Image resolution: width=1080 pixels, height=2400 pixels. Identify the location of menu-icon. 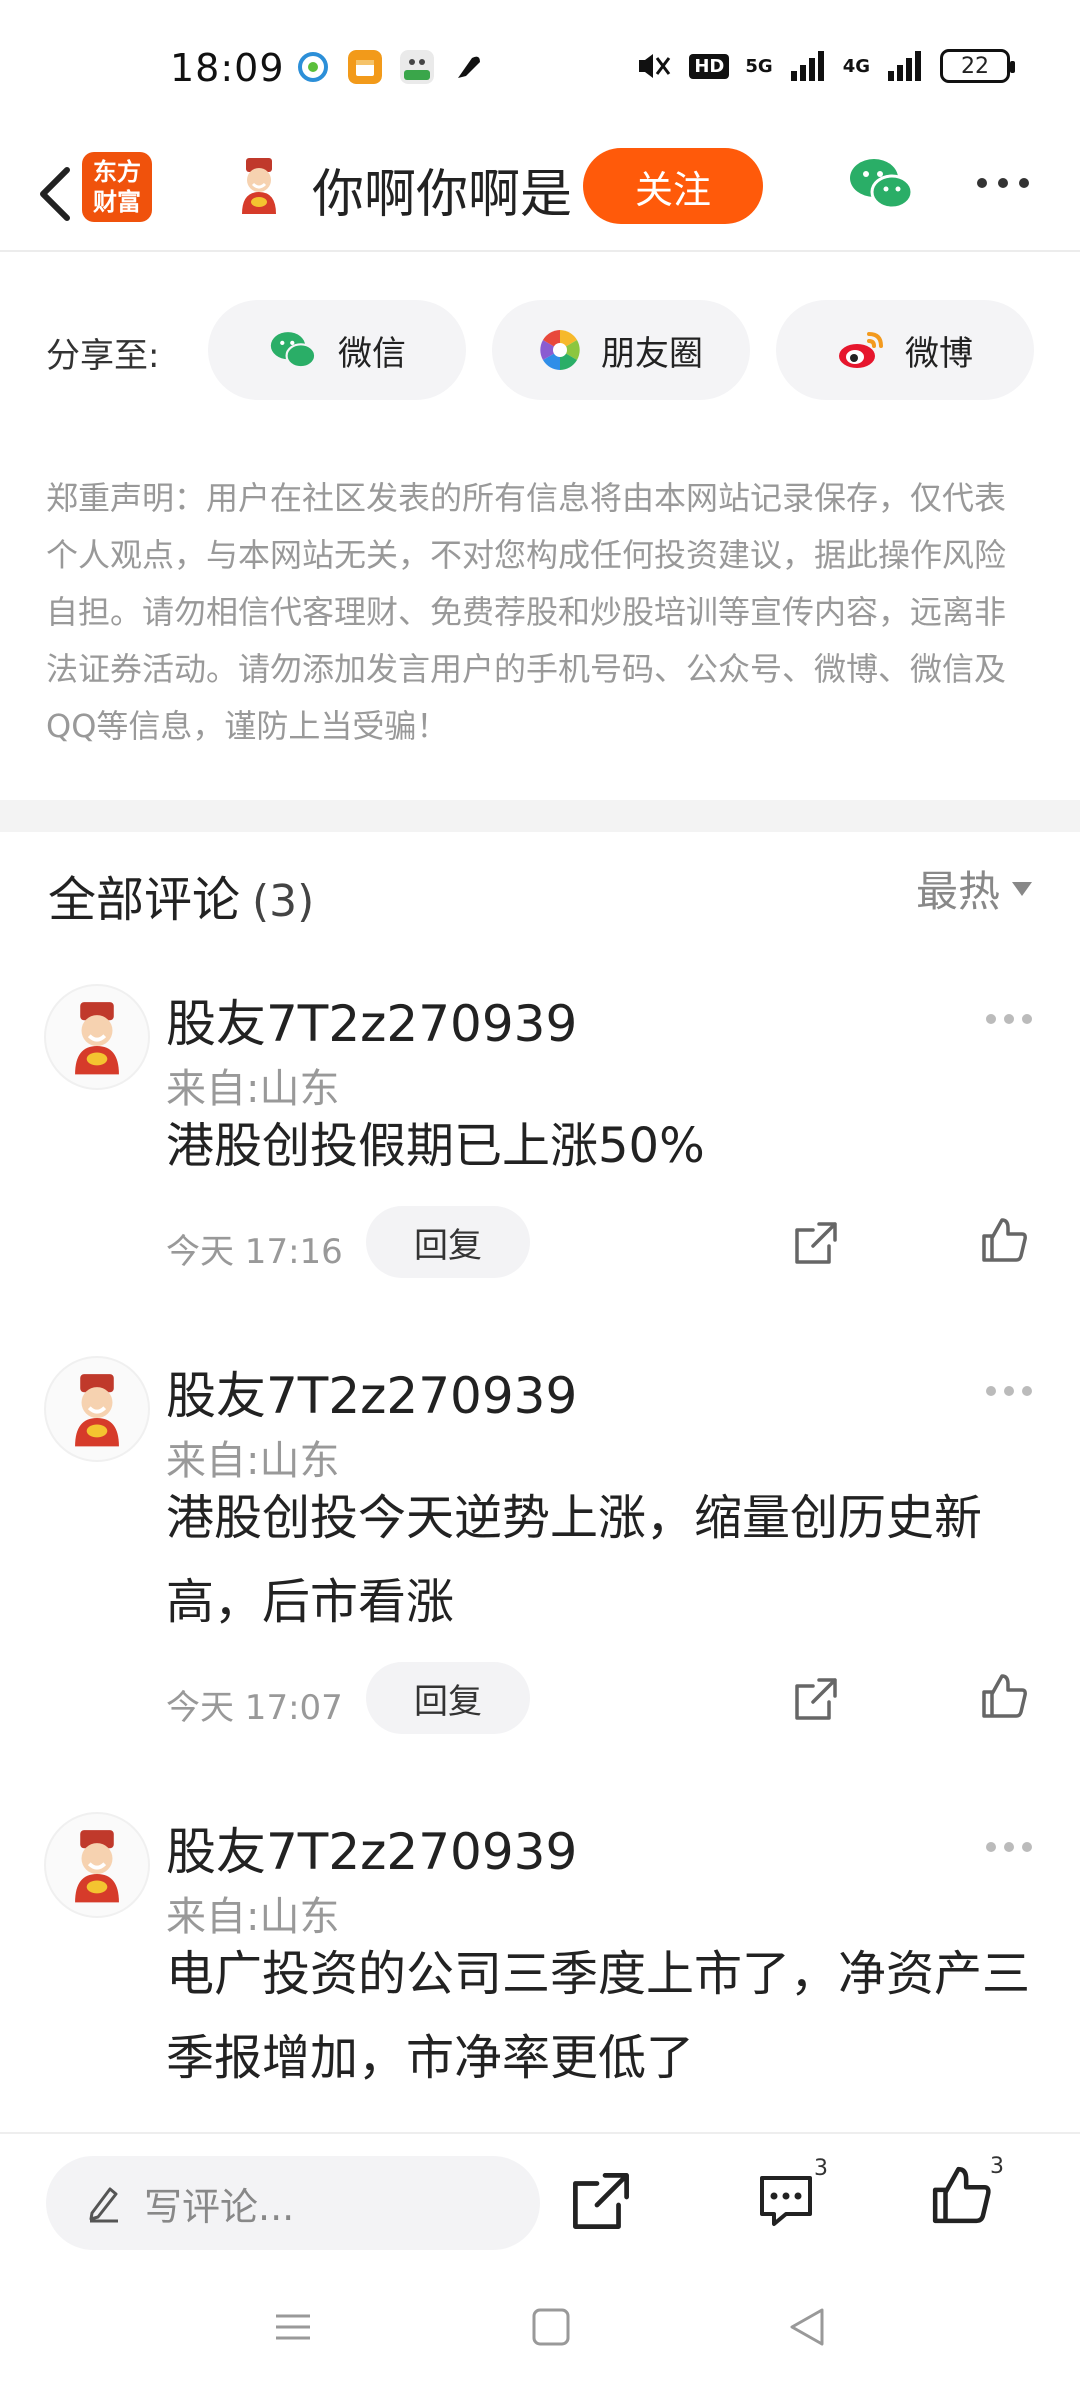
(293, 2327).